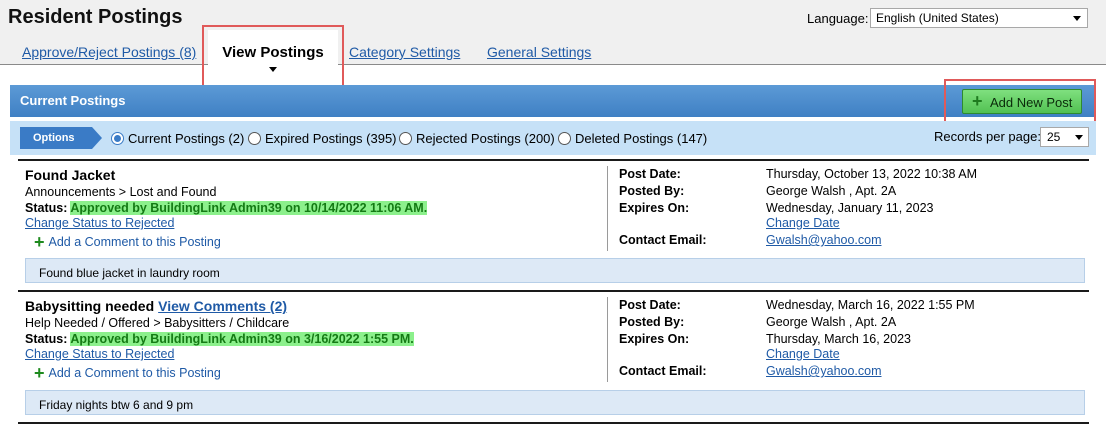  I want to click on post-title: Found Jacket, so click(226, 175).